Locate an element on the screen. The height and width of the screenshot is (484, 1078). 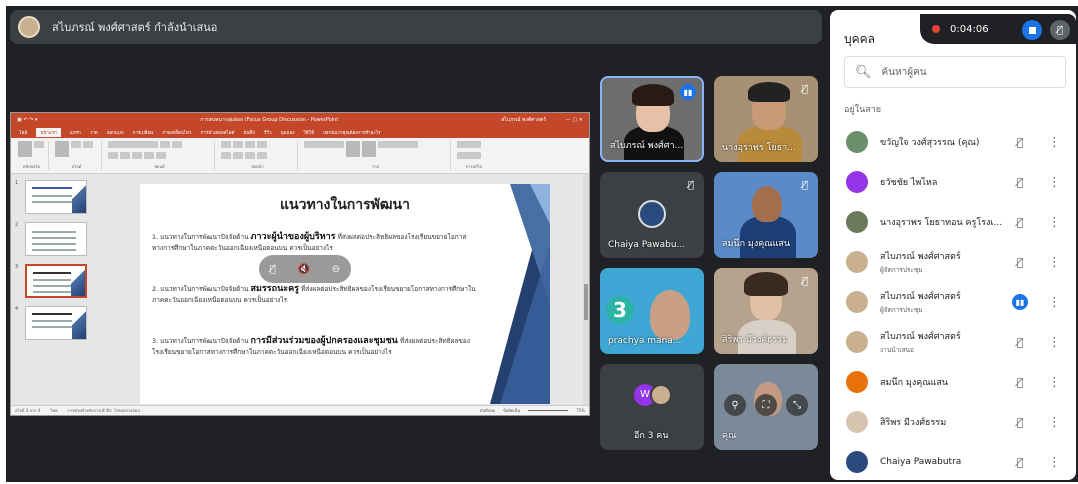
ppt-tab: การนำเสนอสไลด์ is located at coordinates (217, 132).